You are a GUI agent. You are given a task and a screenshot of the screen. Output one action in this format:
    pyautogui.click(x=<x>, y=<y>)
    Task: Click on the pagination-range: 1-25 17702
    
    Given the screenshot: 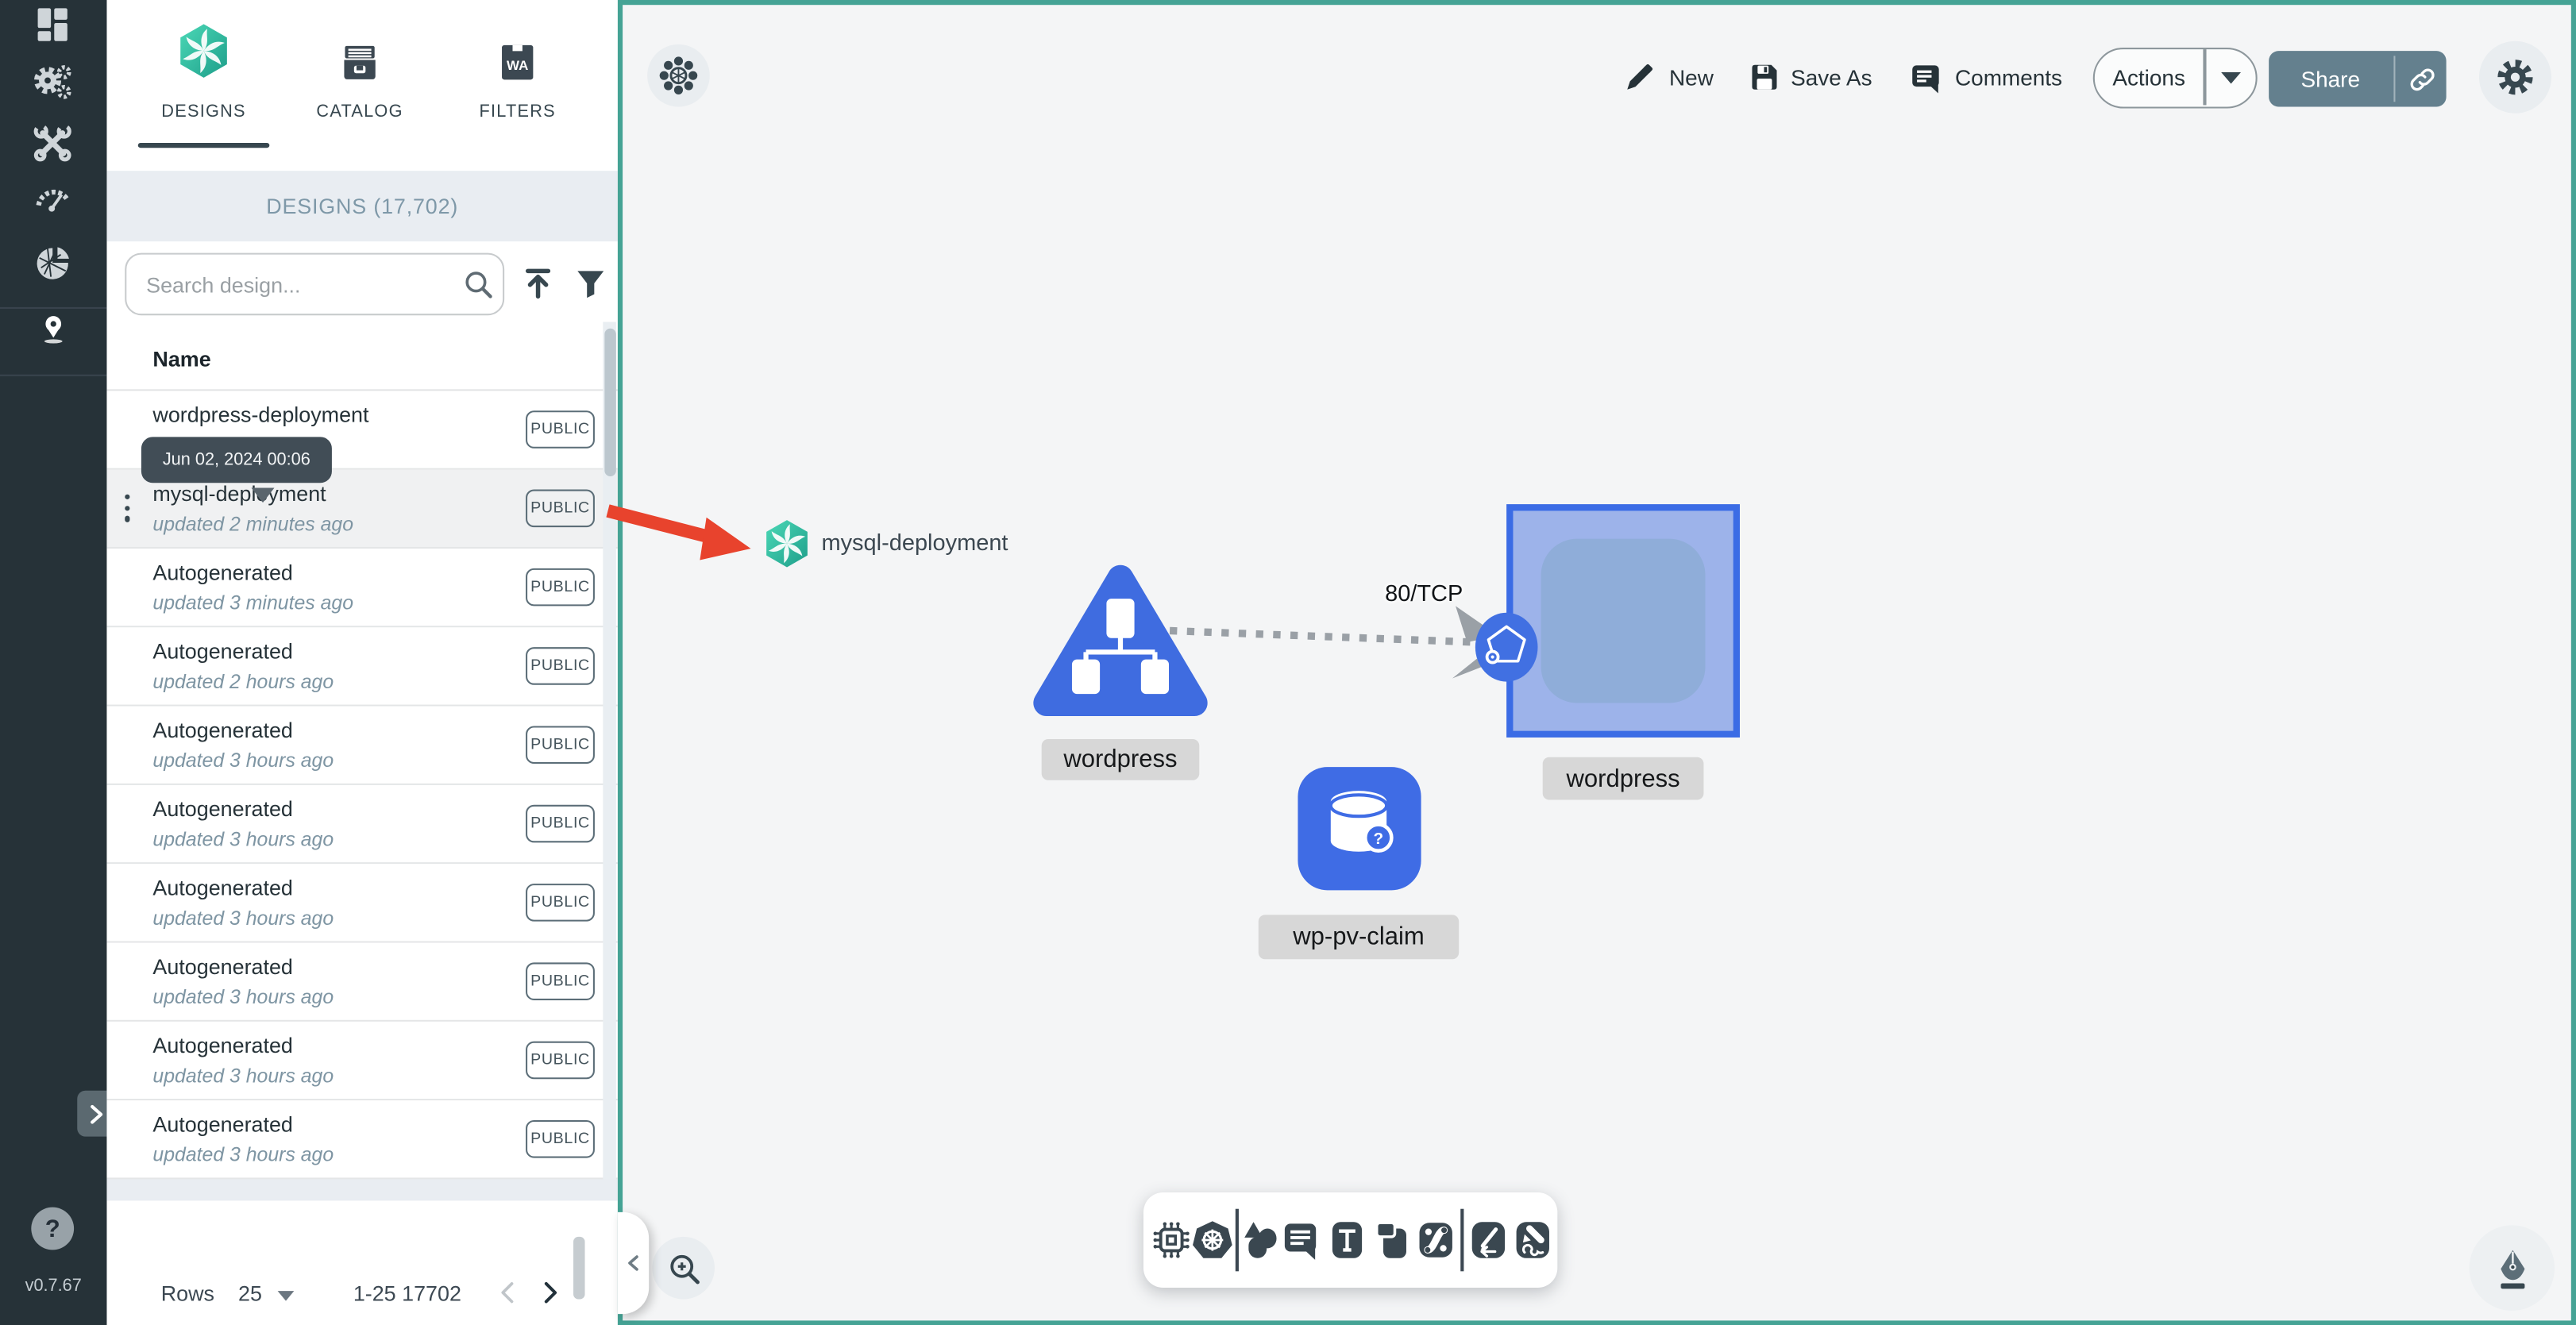 What is the action you would take?
    pyautogui.click(x=407, y=1293)
    